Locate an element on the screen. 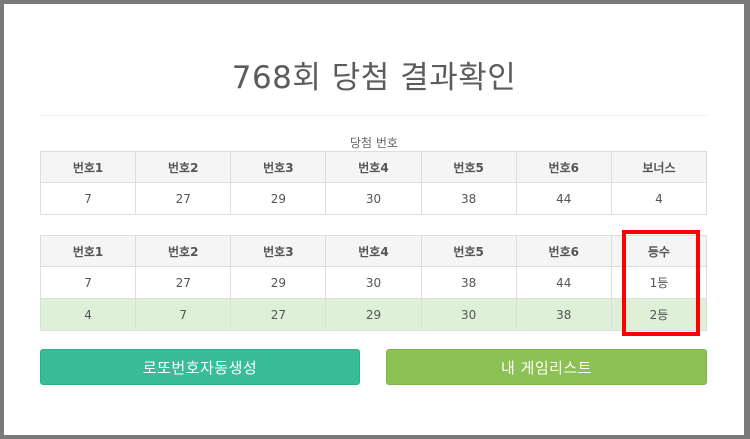  table-header-row: 번호1 번호2 번호3 번호4 번호5 번호6 등수 is located at coordinates (373, 251).